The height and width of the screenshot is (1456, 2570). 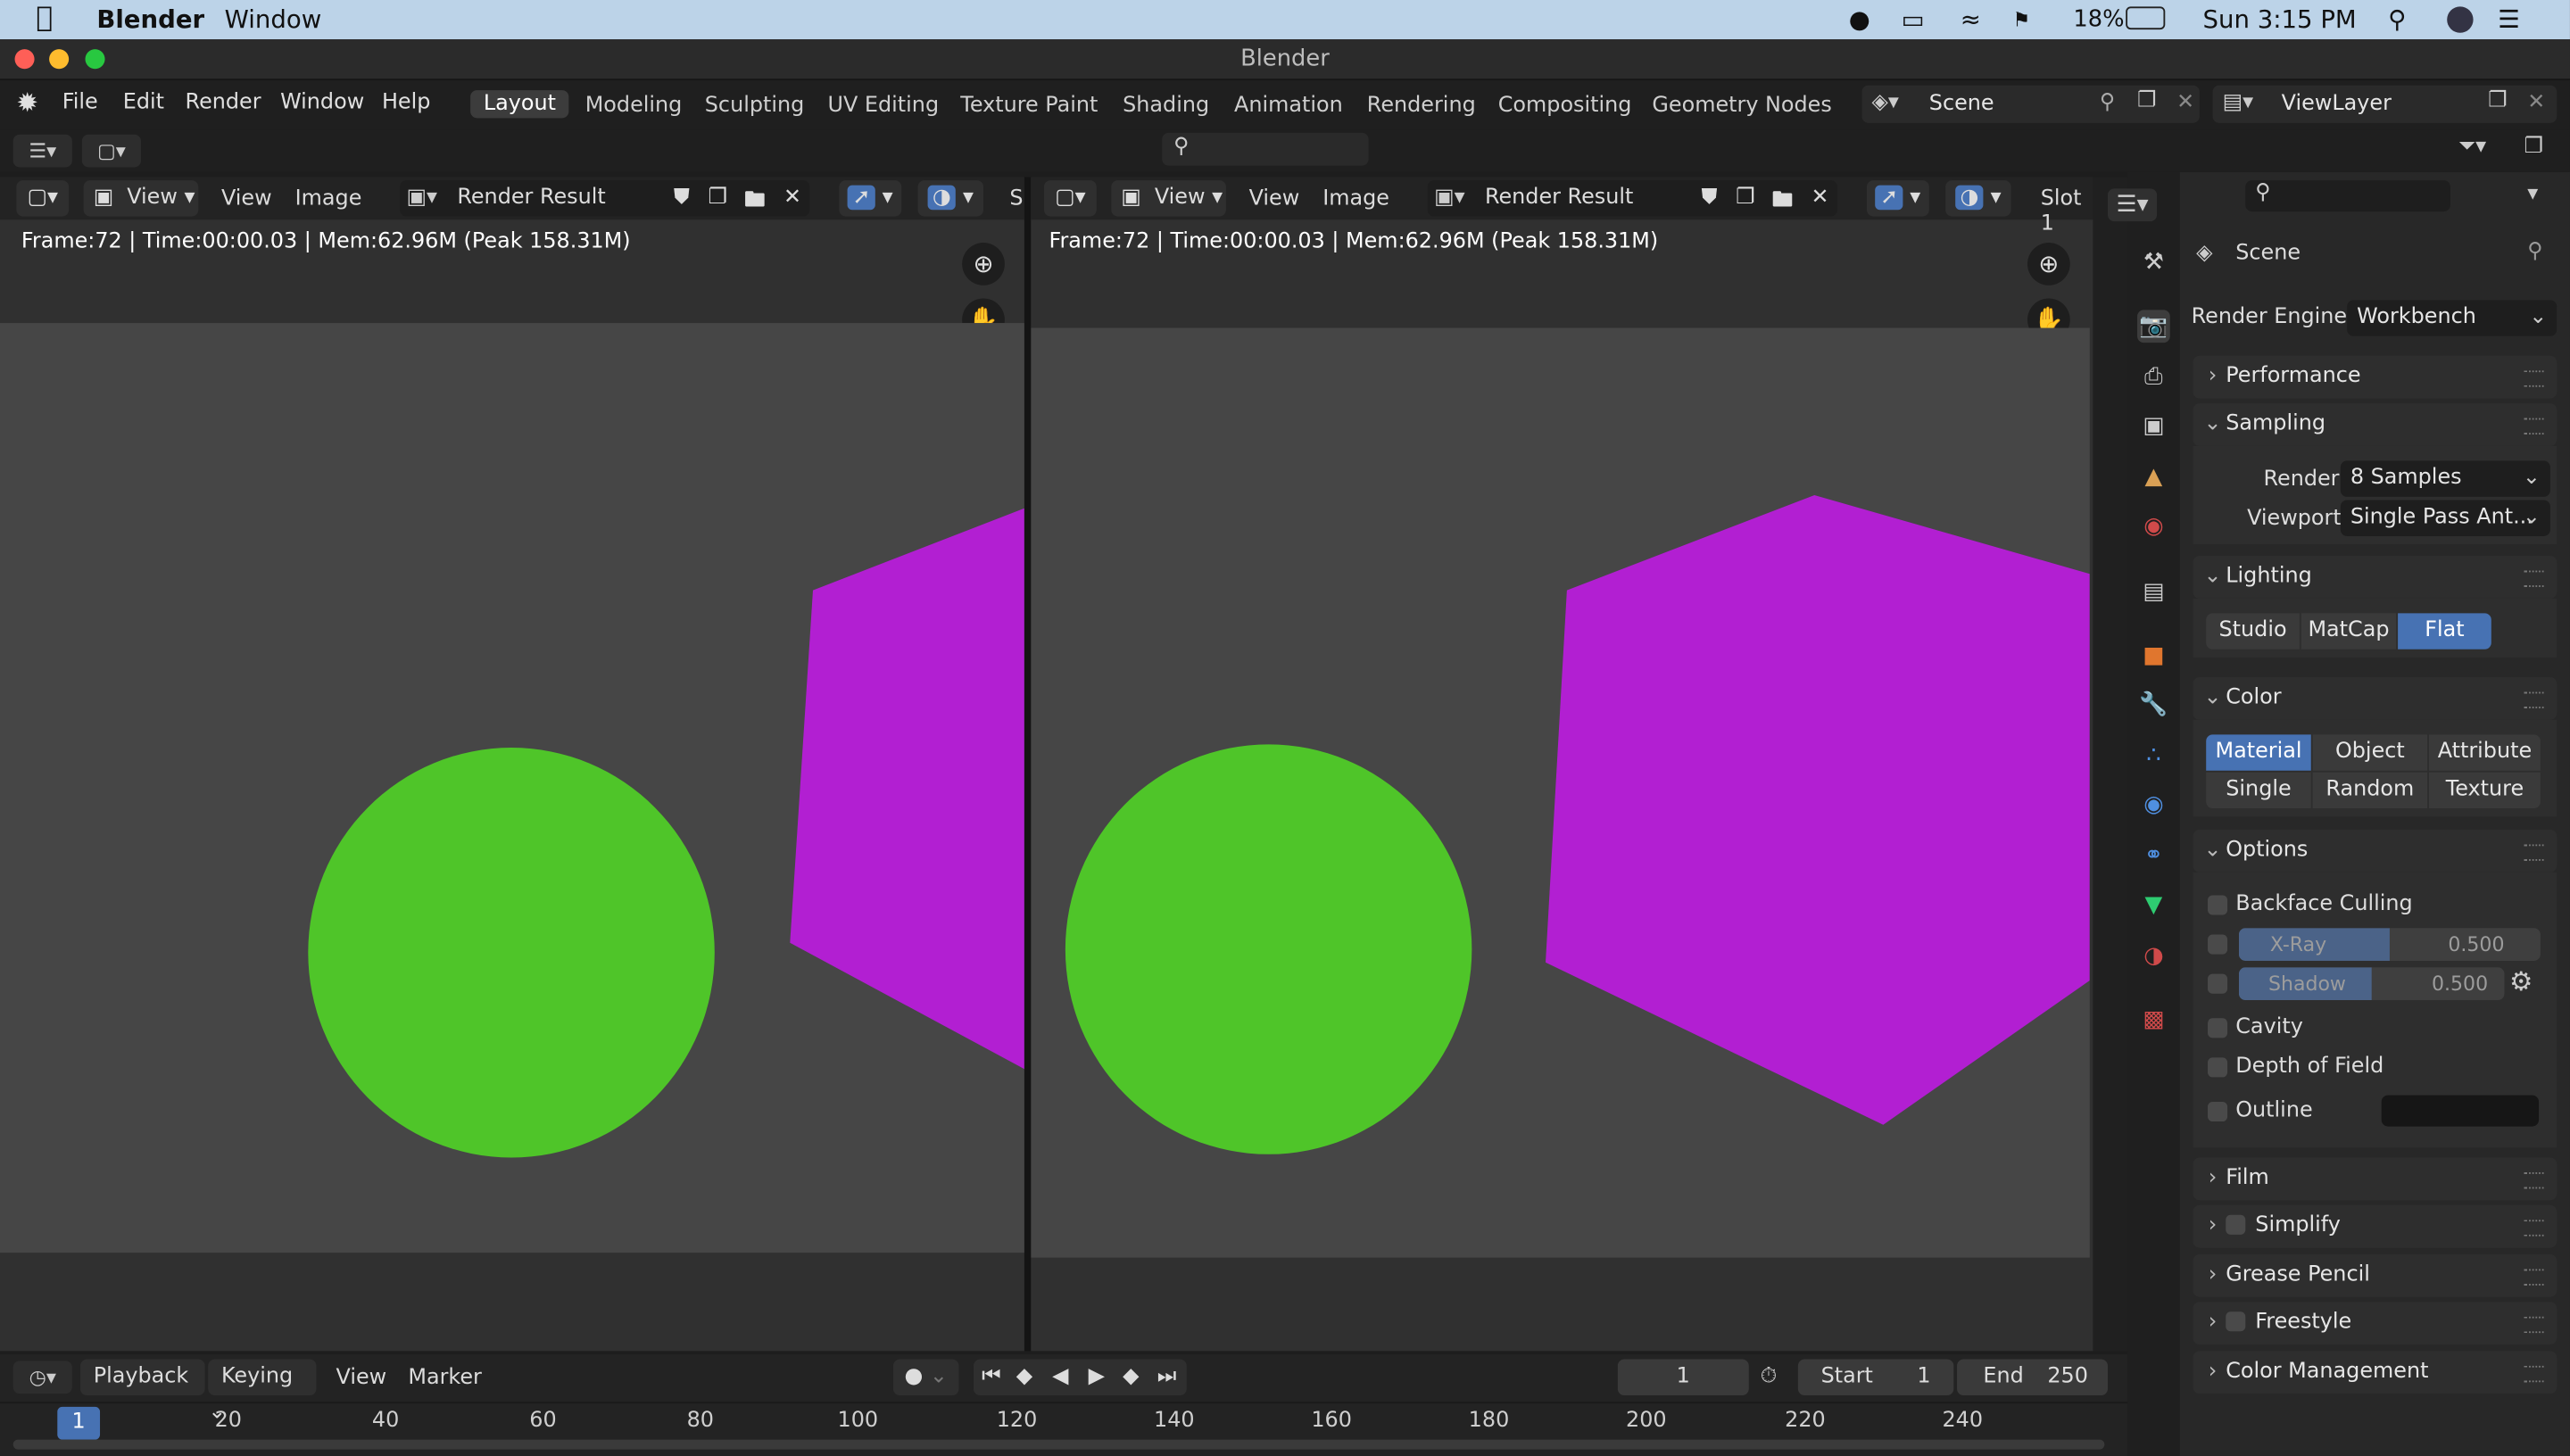 What do you see at coordinates (991, 1378) in the screenshot?
I see `jump-to-start-icon: ⏮` at bounding box center [991, 1378].